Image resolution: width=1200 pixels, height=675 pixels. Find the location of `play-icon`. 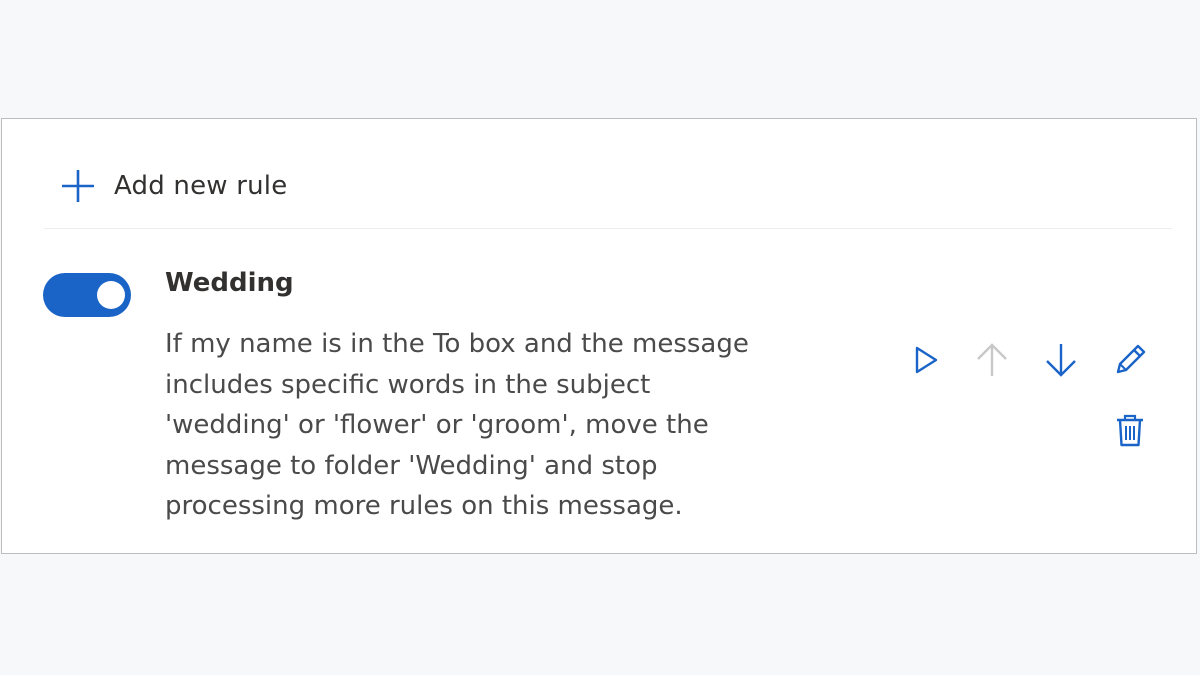

play-icon is located at coordinates (926, 360).